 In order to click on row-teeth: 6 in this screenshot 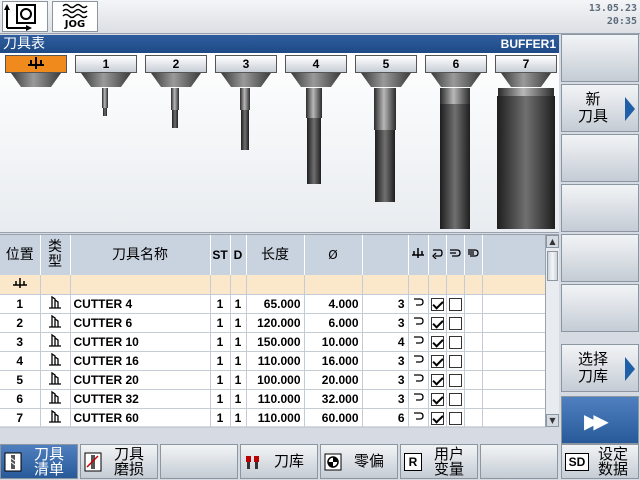, I will do `click(385, 418)`.